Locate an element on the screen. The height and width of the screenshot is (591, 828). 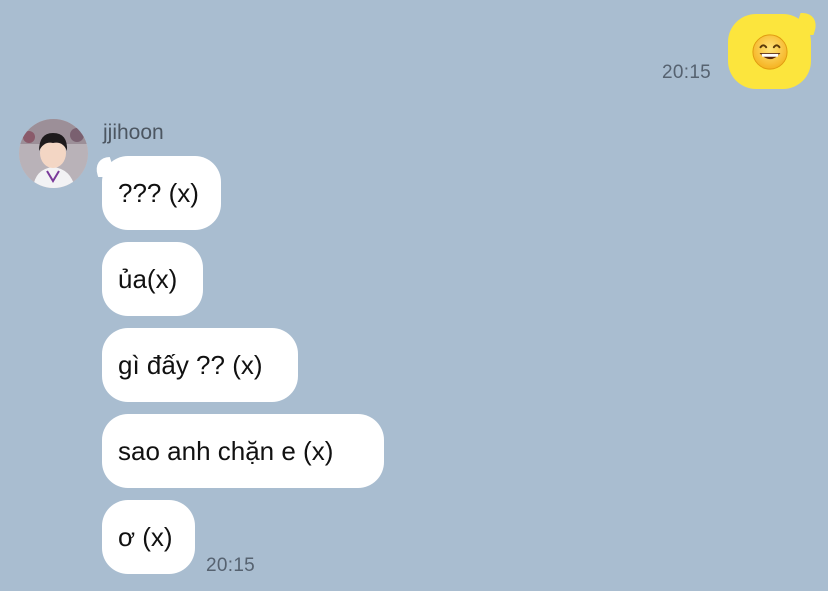
message-text: gì đấy ?? (x) is located at coordinates (190, 364).